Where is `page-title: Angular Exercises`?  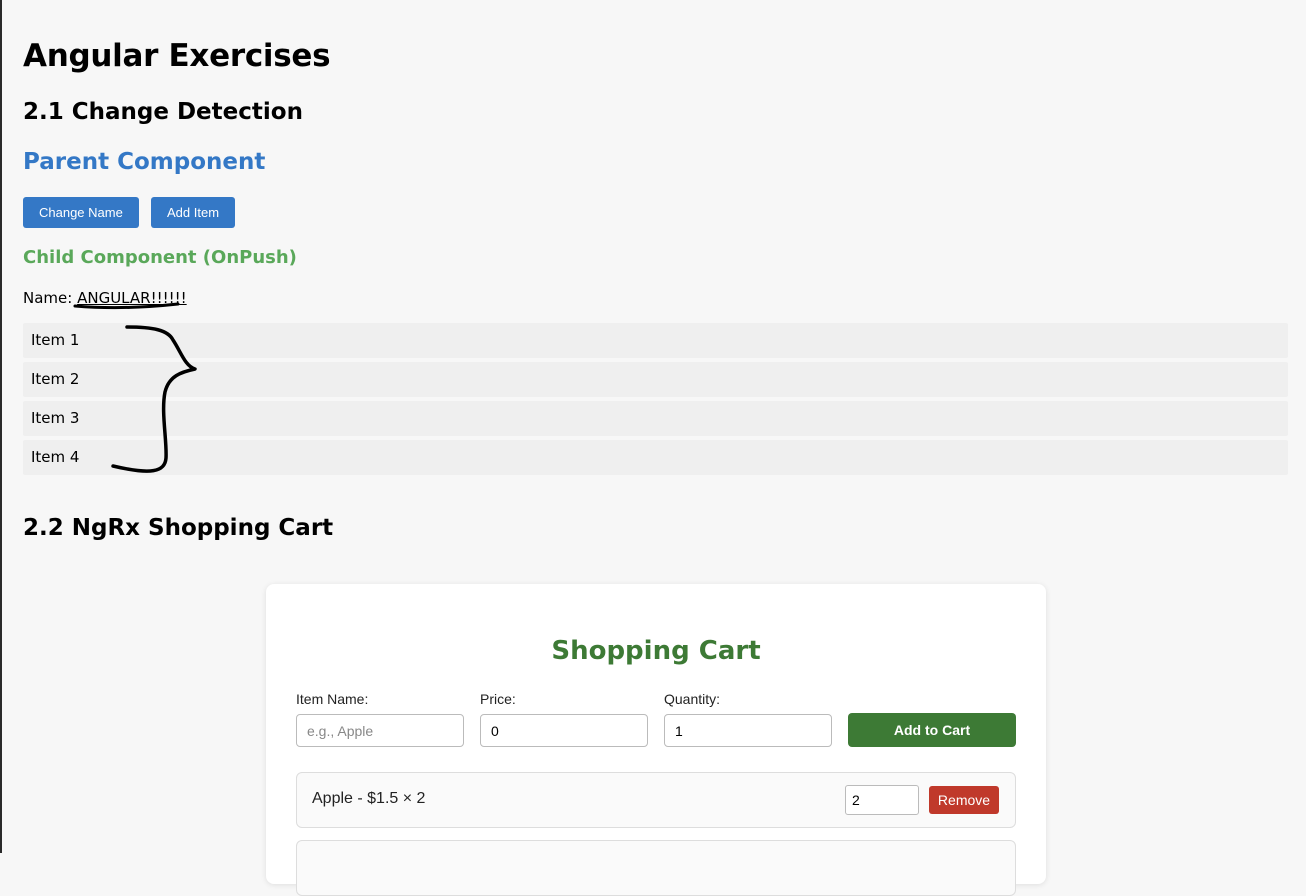 page-title: Angular Exercises is located at coordinates (177, 56).